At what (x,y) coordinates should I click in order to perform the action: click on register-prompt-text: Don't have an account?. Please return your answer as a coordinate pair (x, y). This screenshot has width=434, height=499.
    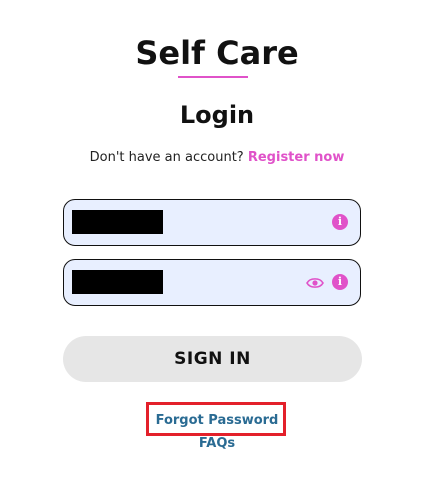
    Looking at the image, I should click on (166, 157).